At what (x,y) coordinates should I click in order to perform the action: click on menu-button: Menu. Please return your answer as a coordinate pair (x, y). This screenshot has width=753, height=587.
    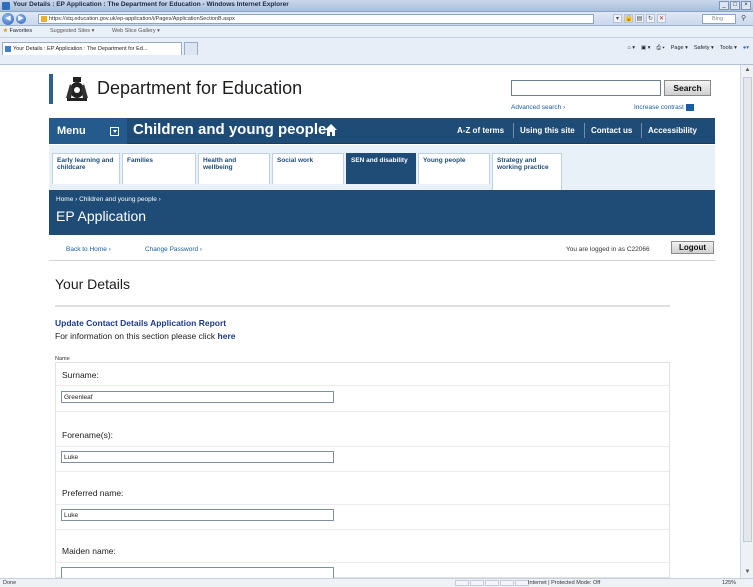
    Looking at the image, I should click on (88, 131).